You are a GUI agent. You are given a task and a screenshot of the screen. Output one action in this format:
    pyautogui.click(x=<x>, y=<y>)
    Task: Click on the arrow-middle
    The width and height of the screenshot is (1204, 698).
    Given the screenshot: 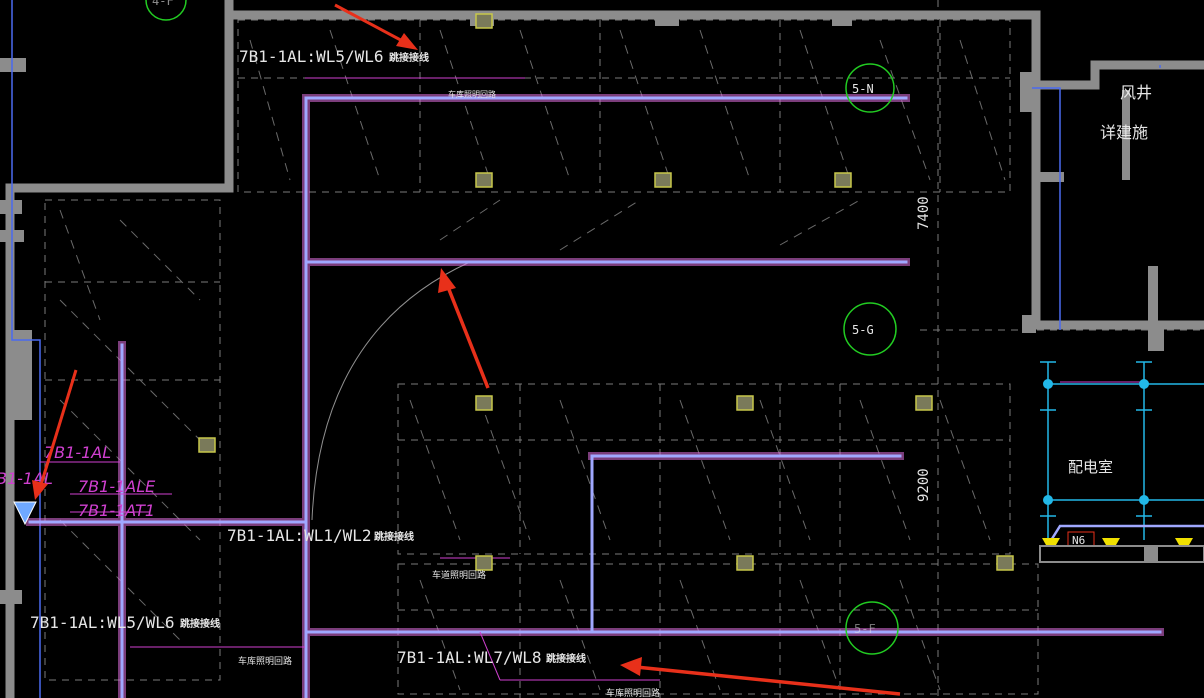 What is the action you would take?
    pyautogui.click(x=464, y=328)
    